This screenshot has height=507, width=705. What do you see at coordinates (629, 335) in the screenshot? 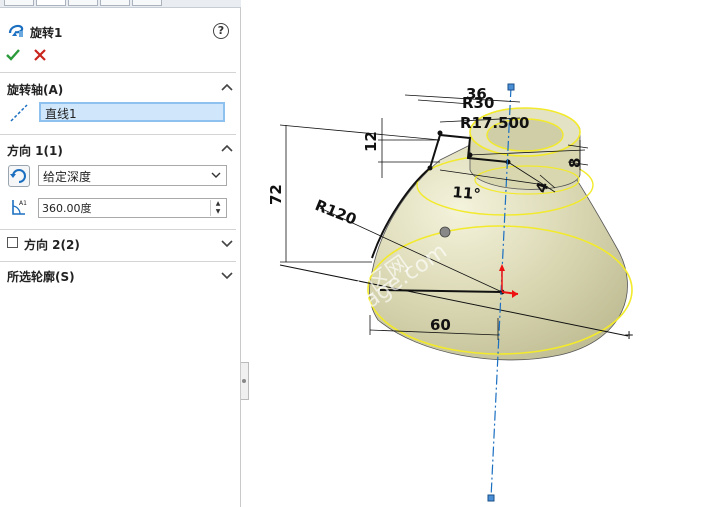
I see `endpoint-marker: +` at bounding box center [629, 335].